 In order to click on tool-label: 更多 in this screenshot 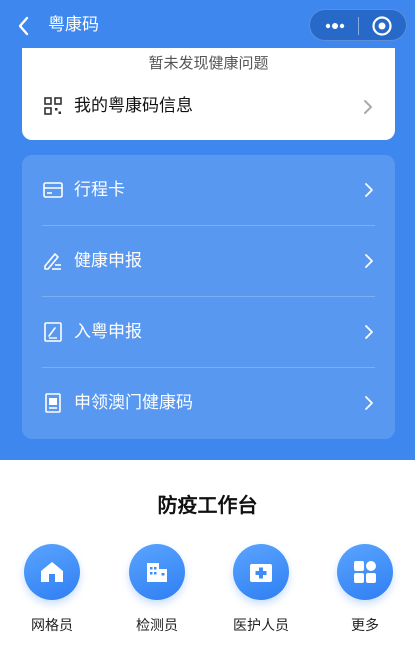, I will do `click(365, 626)`.